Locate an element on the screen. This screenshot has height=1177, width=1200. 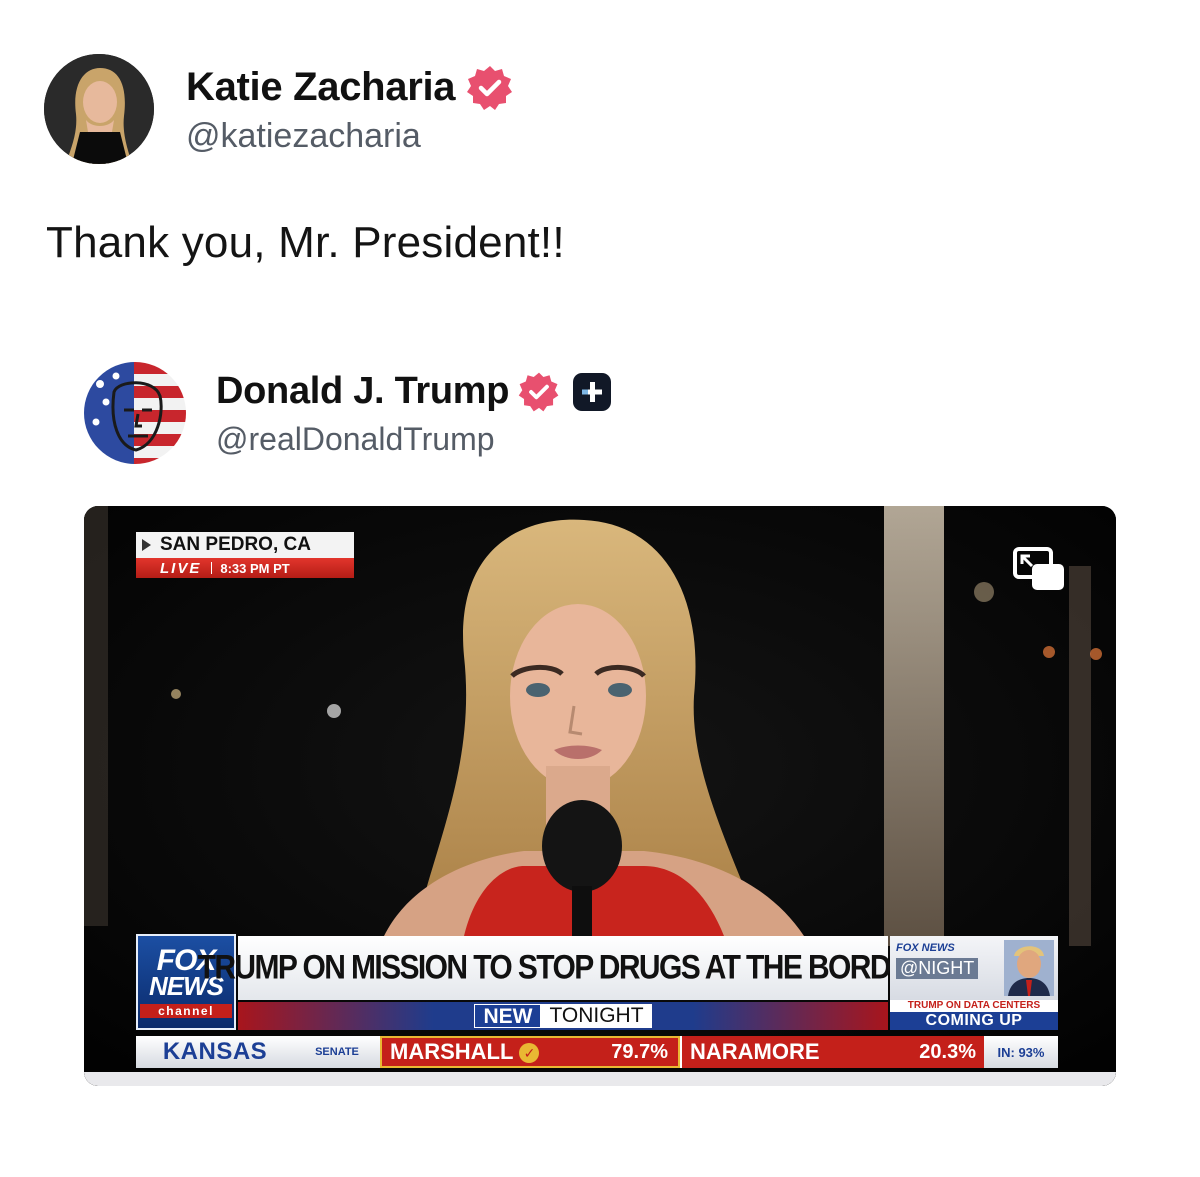
candidate-name: NARAMORE is located at coordinates (755, 1051).